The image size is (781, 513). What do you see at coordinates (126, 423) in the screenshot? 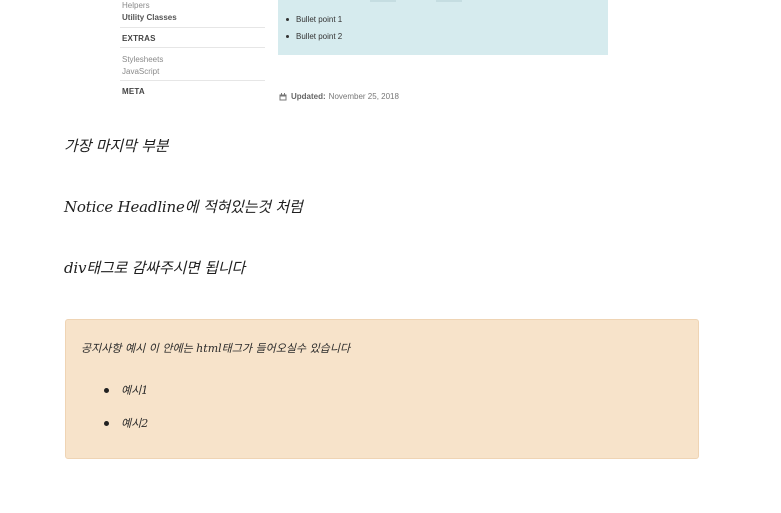
I see `list-item: 예시2` at bounding box center [126, 423].